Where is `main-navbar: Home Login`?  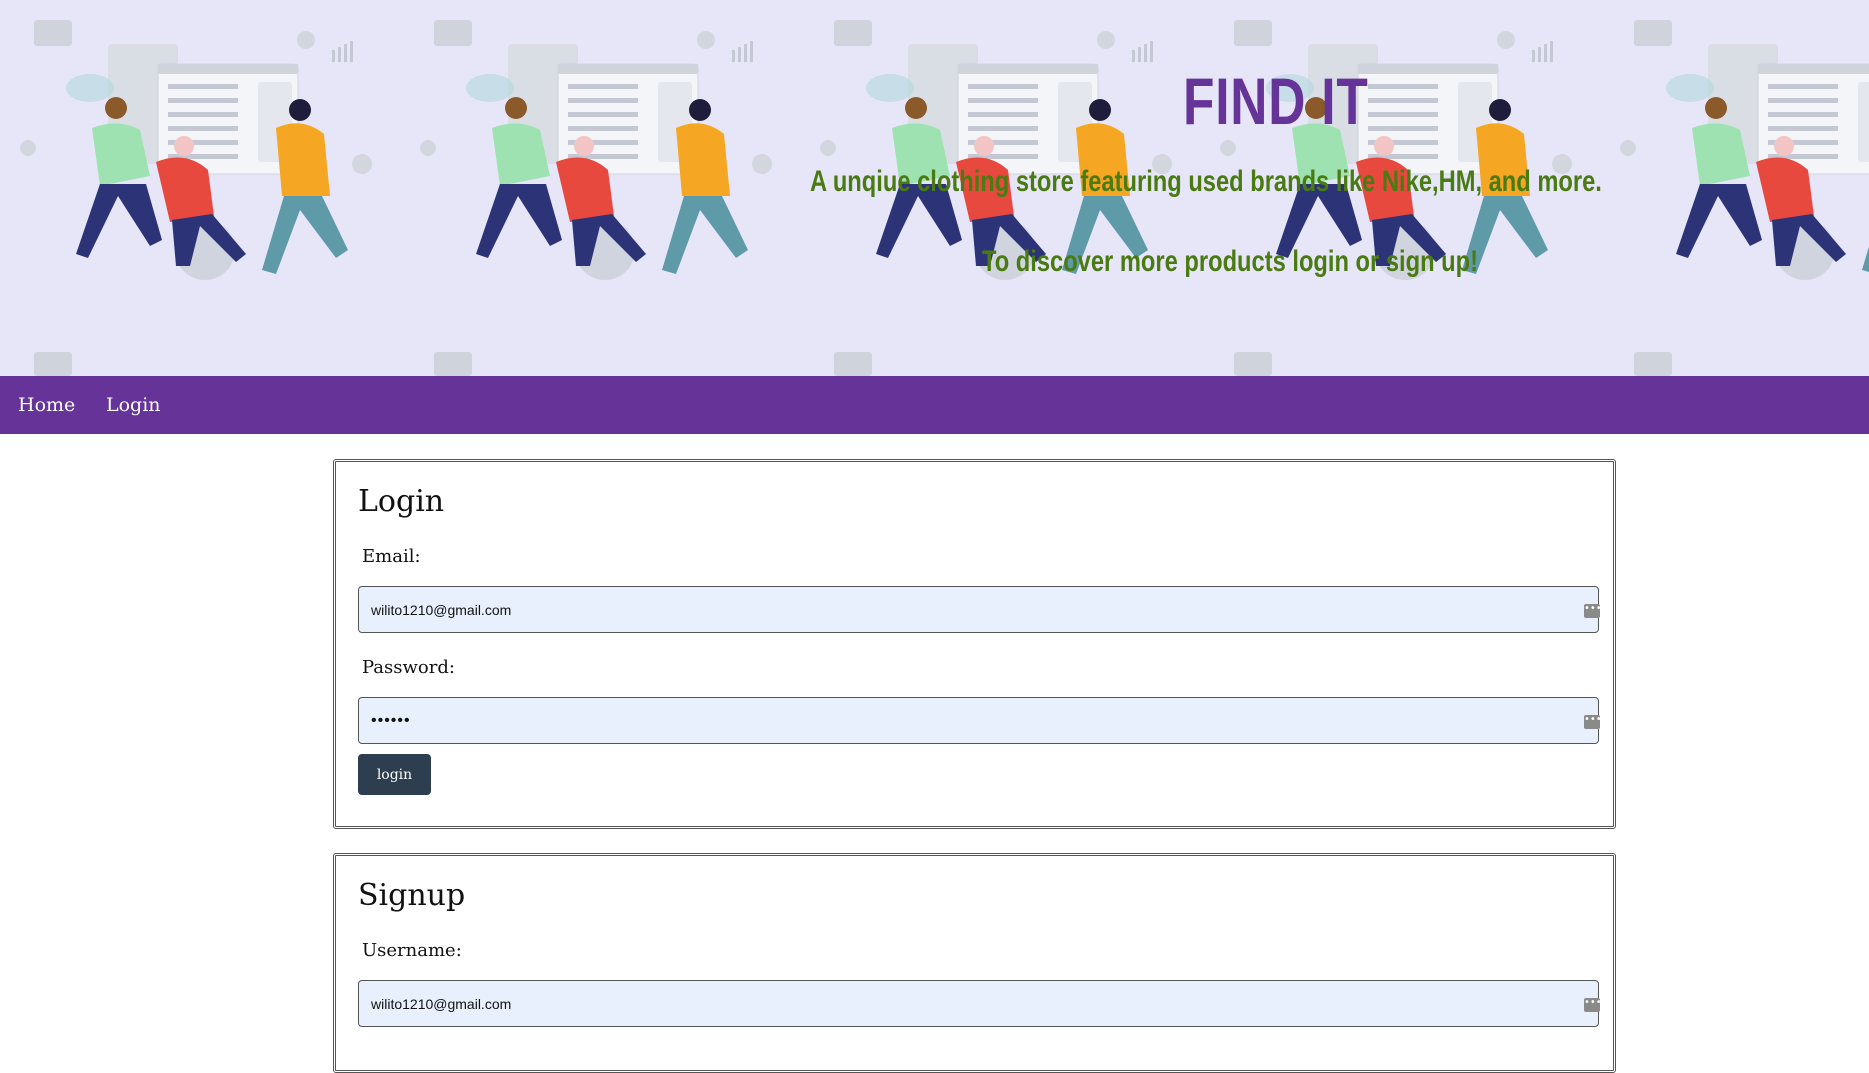 main-navbar: Home Login is located at coordinates (934, 405).